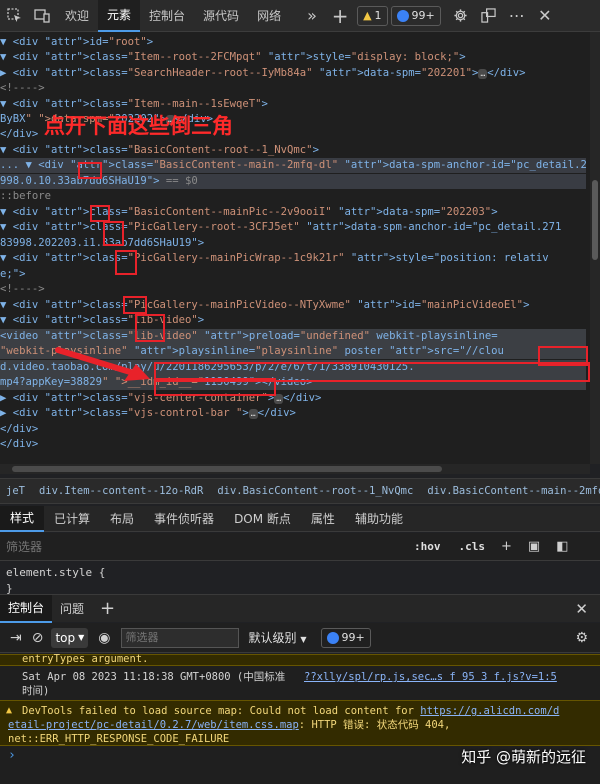 The height and width of the screenshot is (784, 600). What do you see at coordinates (156, 546) in the screenshot?
I see `styles-filter-input` at bounding box center [156, 546].